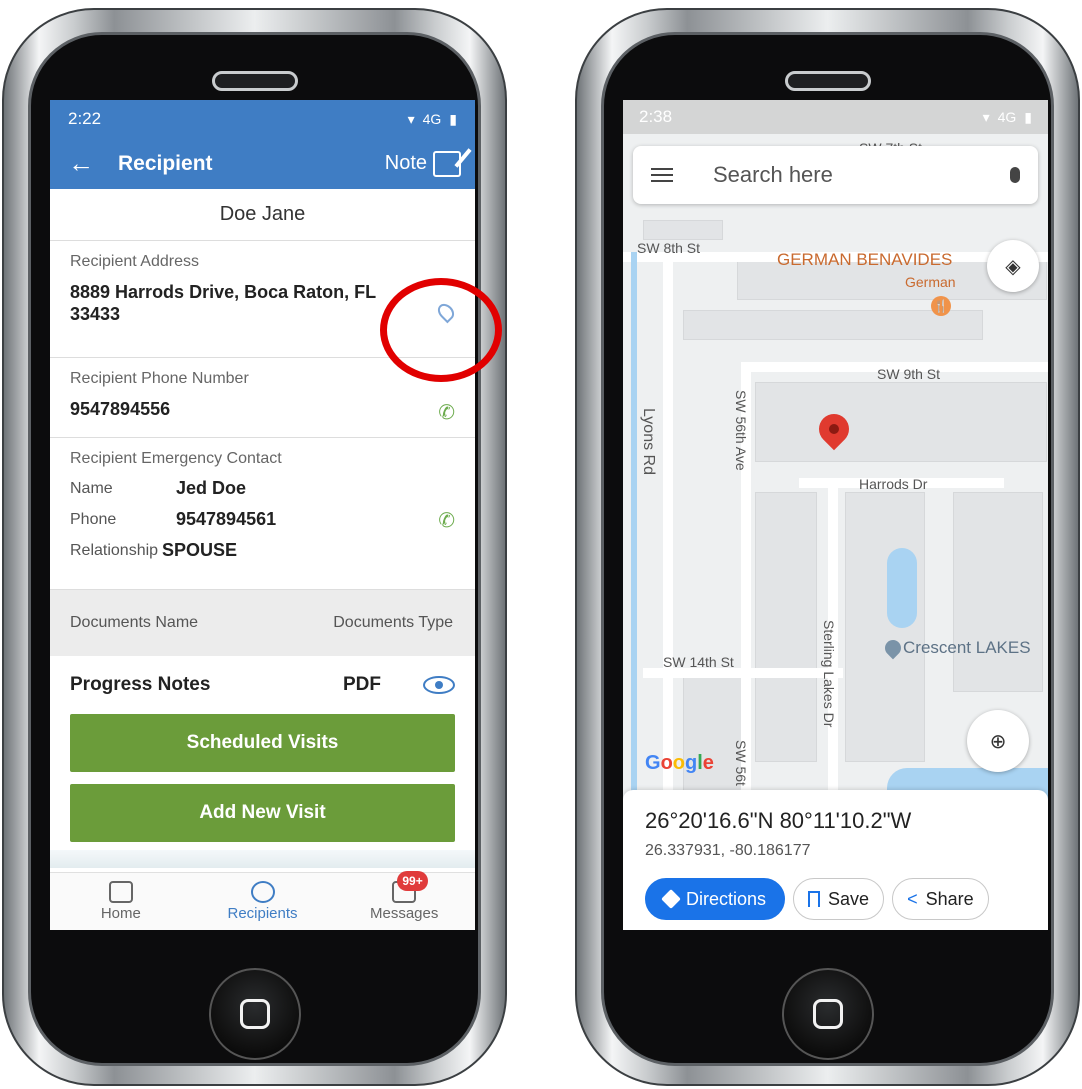  Describe the element at coordinates (741, 763) in the screenshot. I see `map-label-sw56b: SW 56t` at that location.